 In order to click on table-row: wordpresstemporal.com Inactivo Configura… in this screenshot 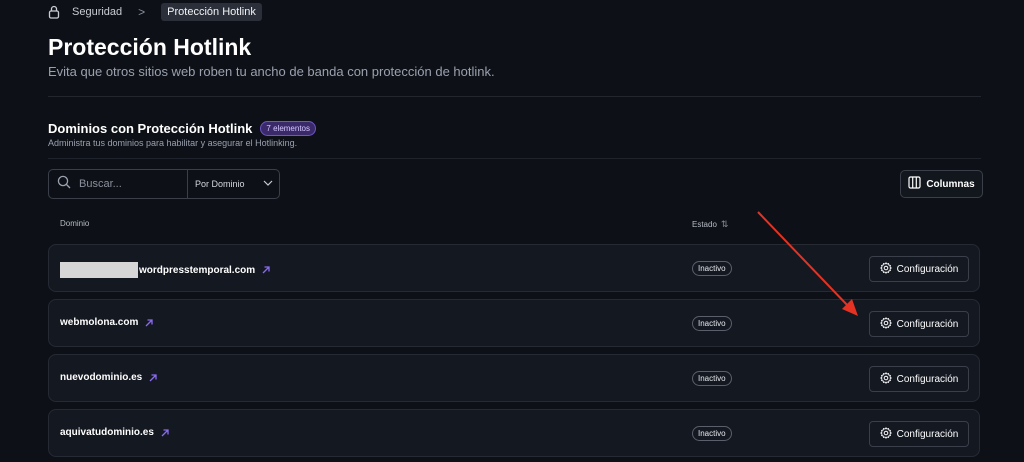, I will do `click(514, 268)`.